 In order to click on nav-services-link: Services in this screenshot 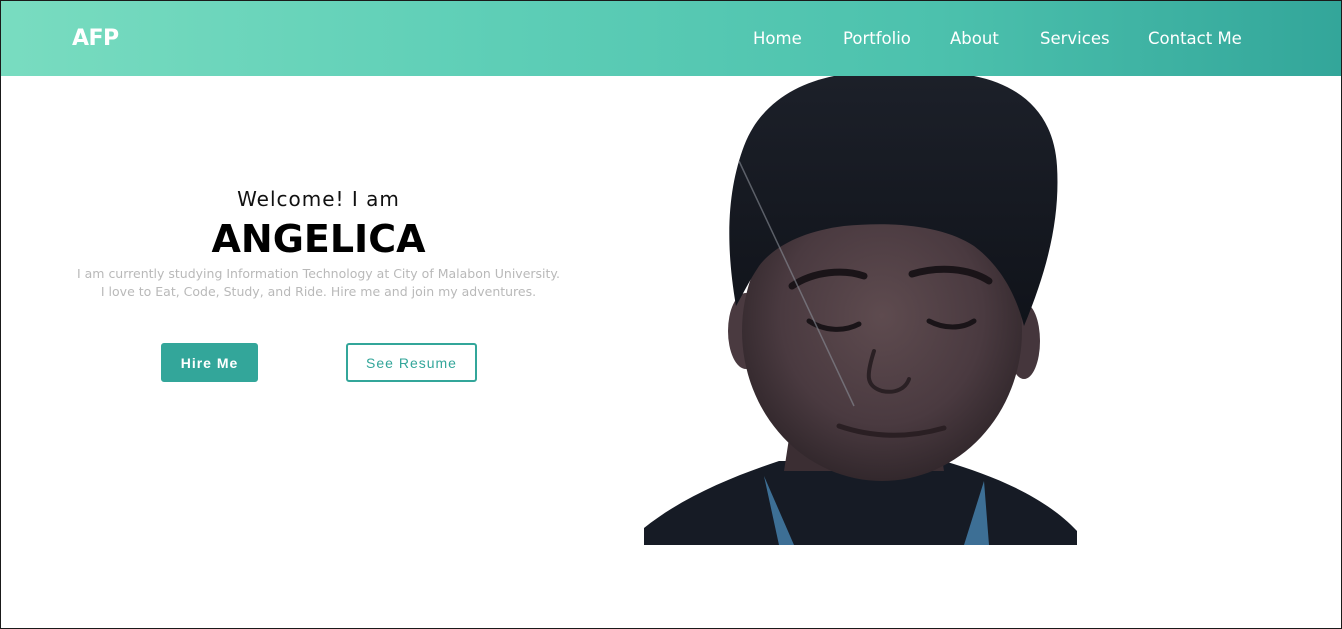, I will do `click(1075, 38)`.